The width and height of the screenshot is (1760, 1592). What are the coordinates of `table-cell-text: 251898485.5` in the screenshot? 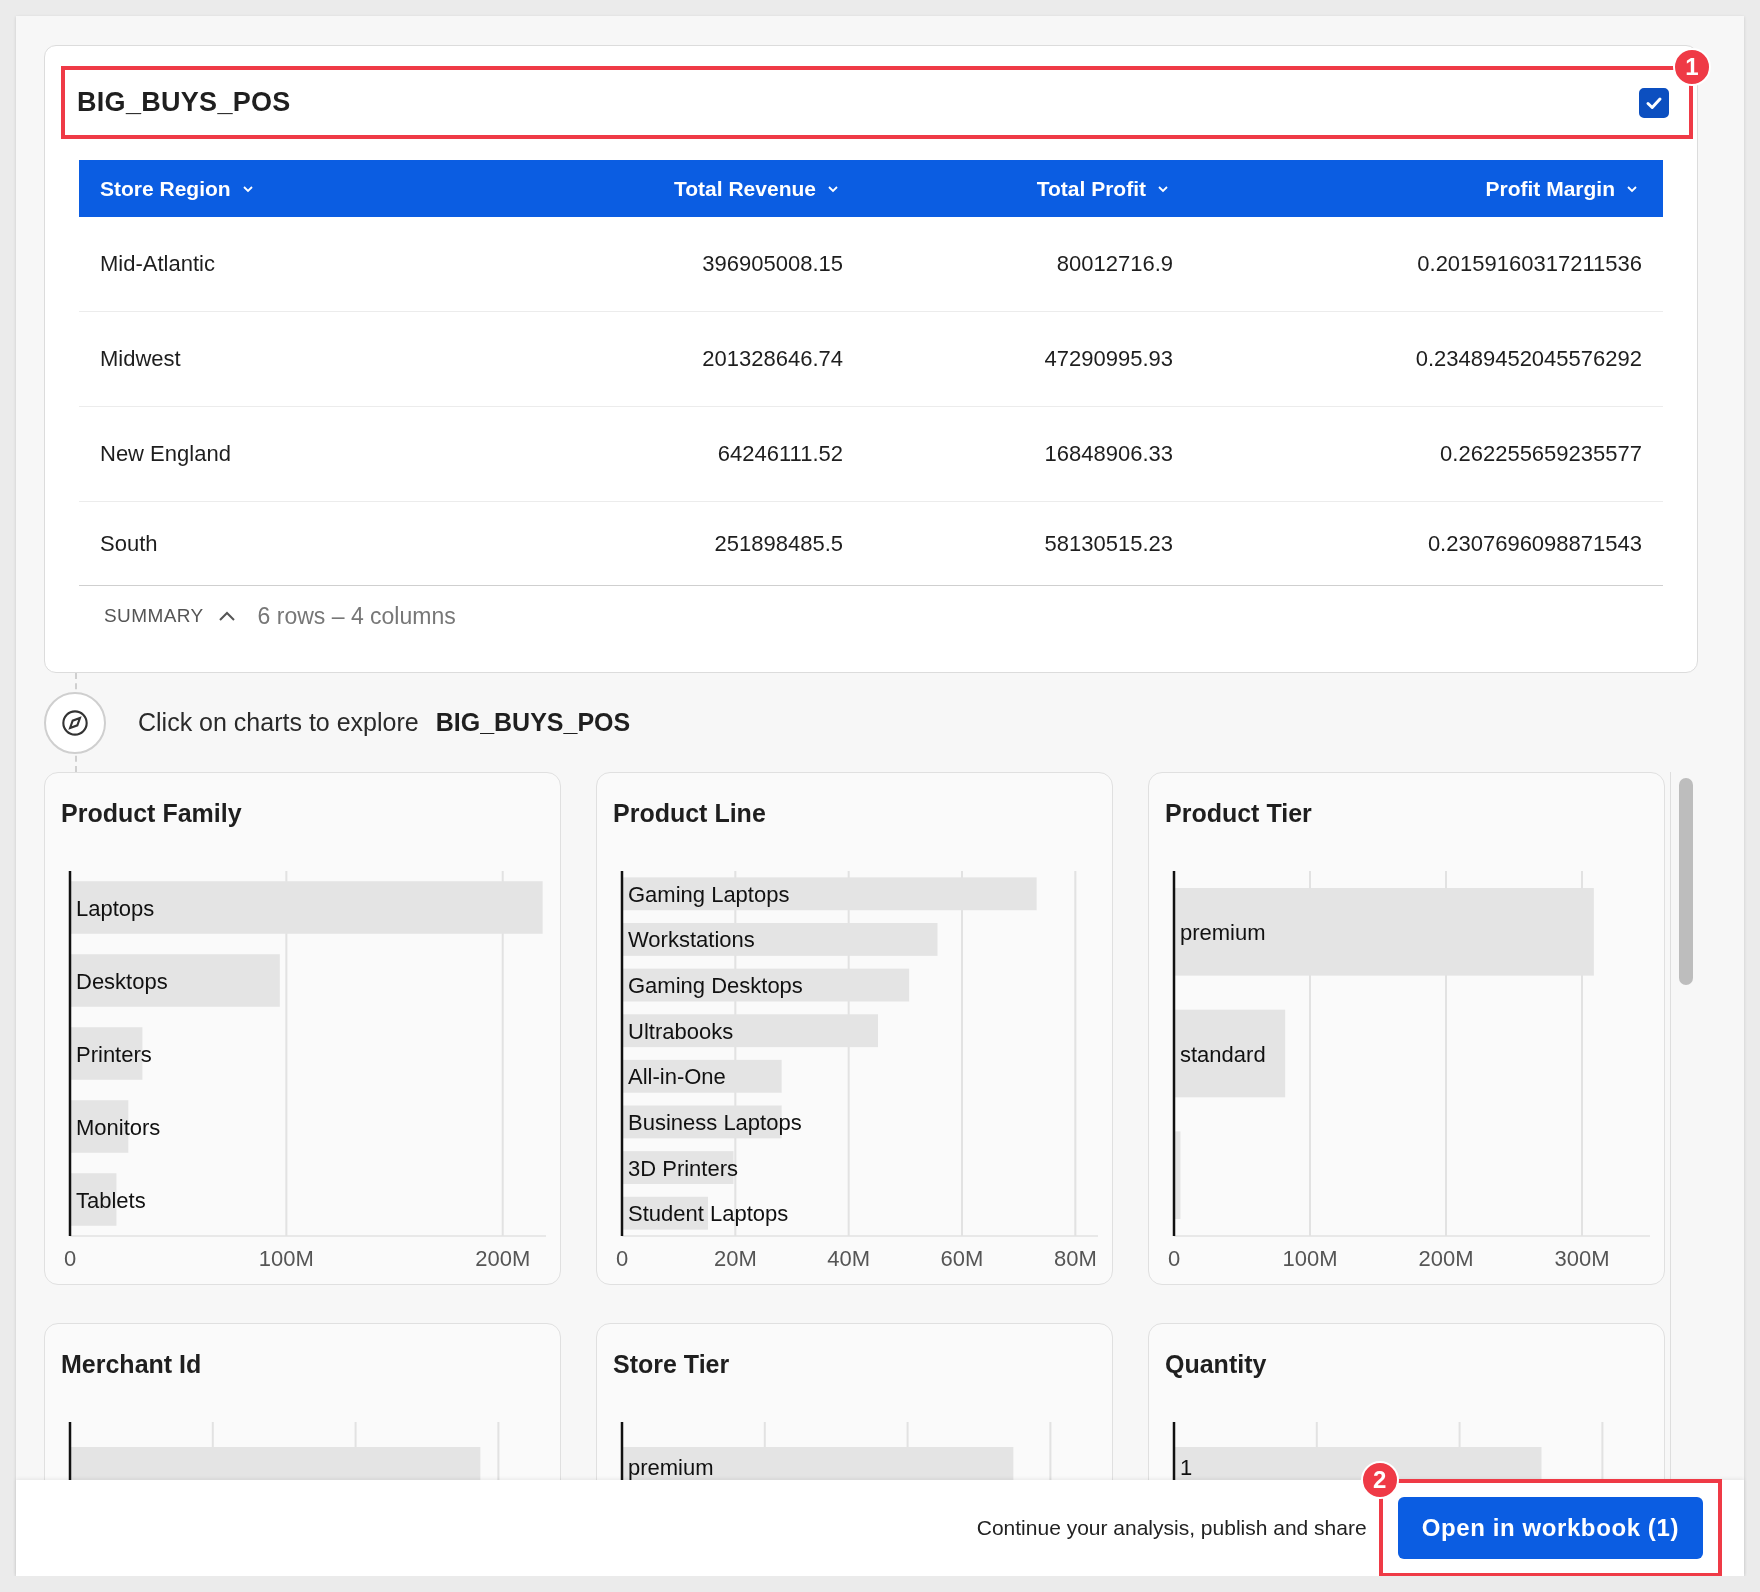 It's located at (778, 543).